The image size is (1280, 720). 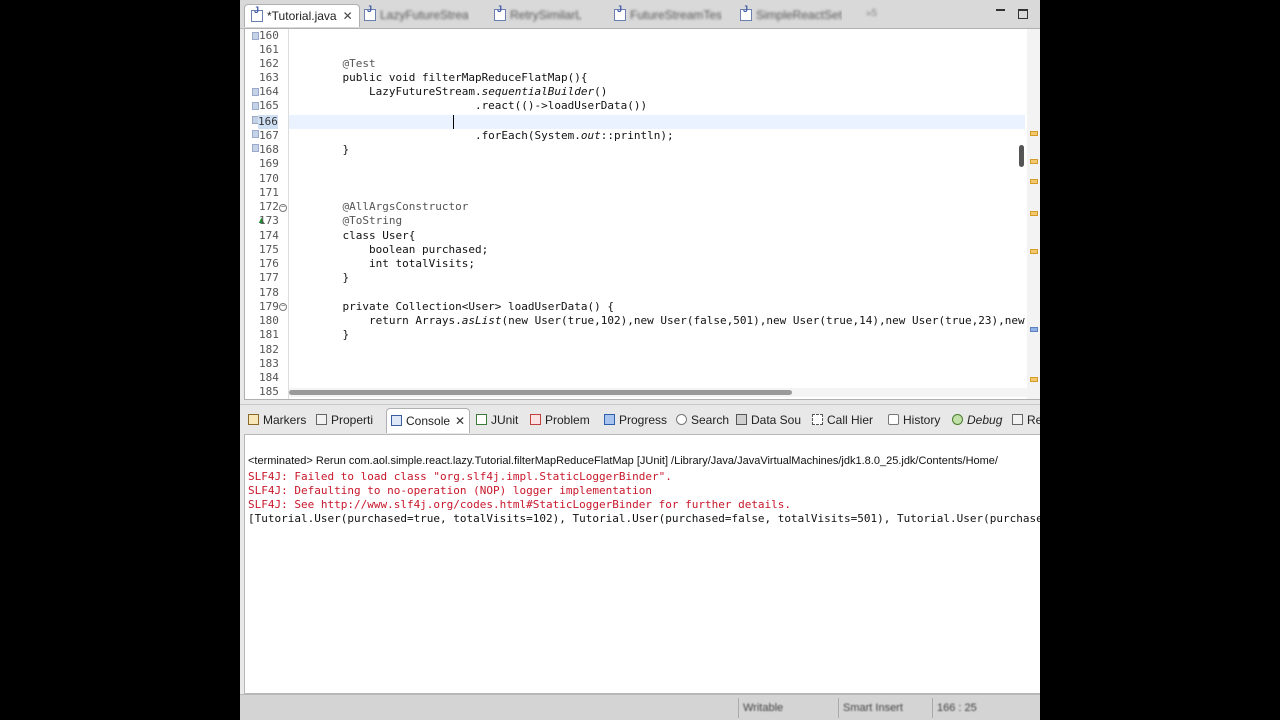 What do you see at coordinates (657, 122) in the screenshot?
I see `current-line-highlight` at bounding box center [657, 122].